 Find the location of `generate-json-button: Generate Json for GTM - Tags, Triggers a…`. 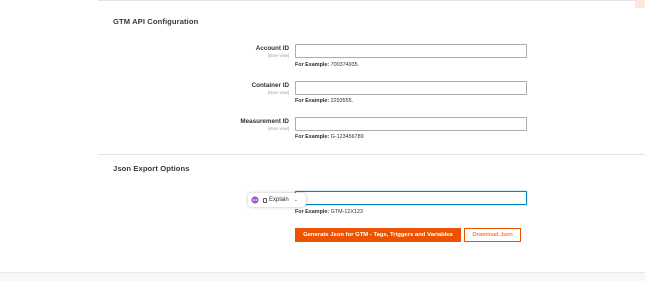

generate-json-button: Generate Json for GTM - Tags, Triggers a… is located at coordinates (378, 235).